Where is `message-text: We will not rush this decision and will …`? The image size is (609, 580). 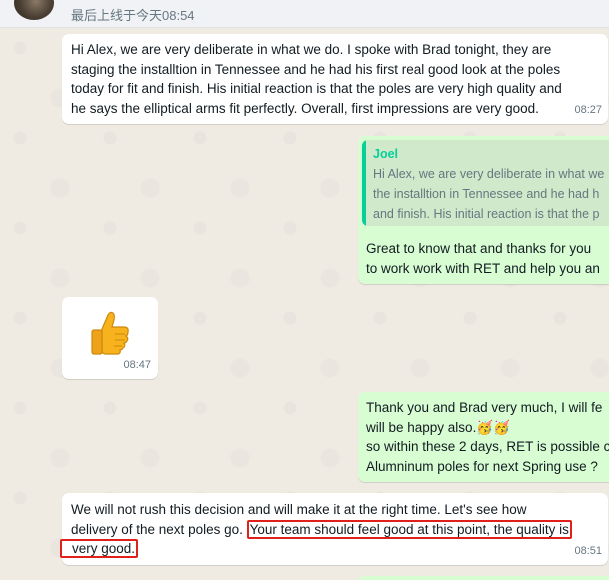
message-text: We will not rush this decision and will … is located at coordinates (316, 529).